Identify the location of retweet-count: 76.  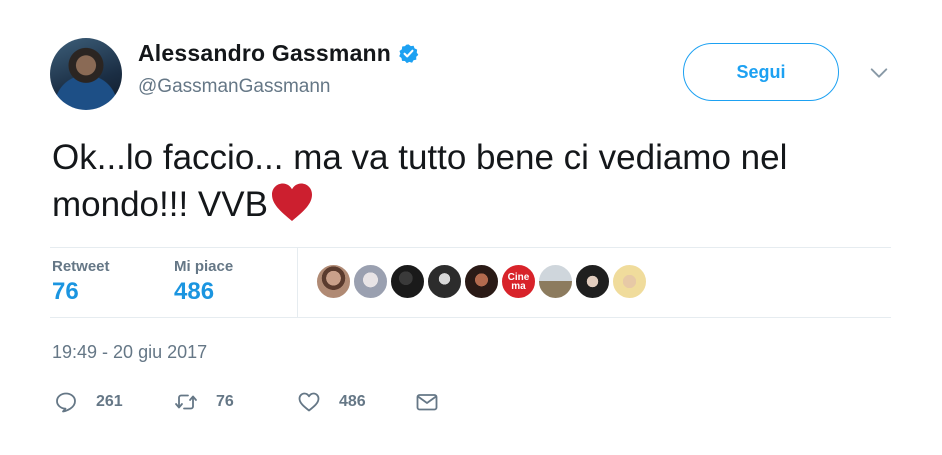
(225, 401).